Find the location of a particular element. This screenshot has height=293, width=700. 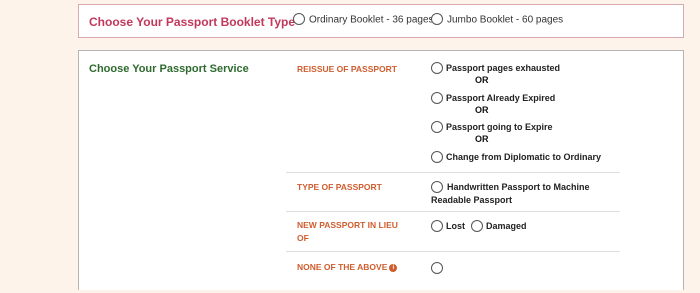

type-category-label: TYPE OF PASSPORT is located at coordinates (339, 187).